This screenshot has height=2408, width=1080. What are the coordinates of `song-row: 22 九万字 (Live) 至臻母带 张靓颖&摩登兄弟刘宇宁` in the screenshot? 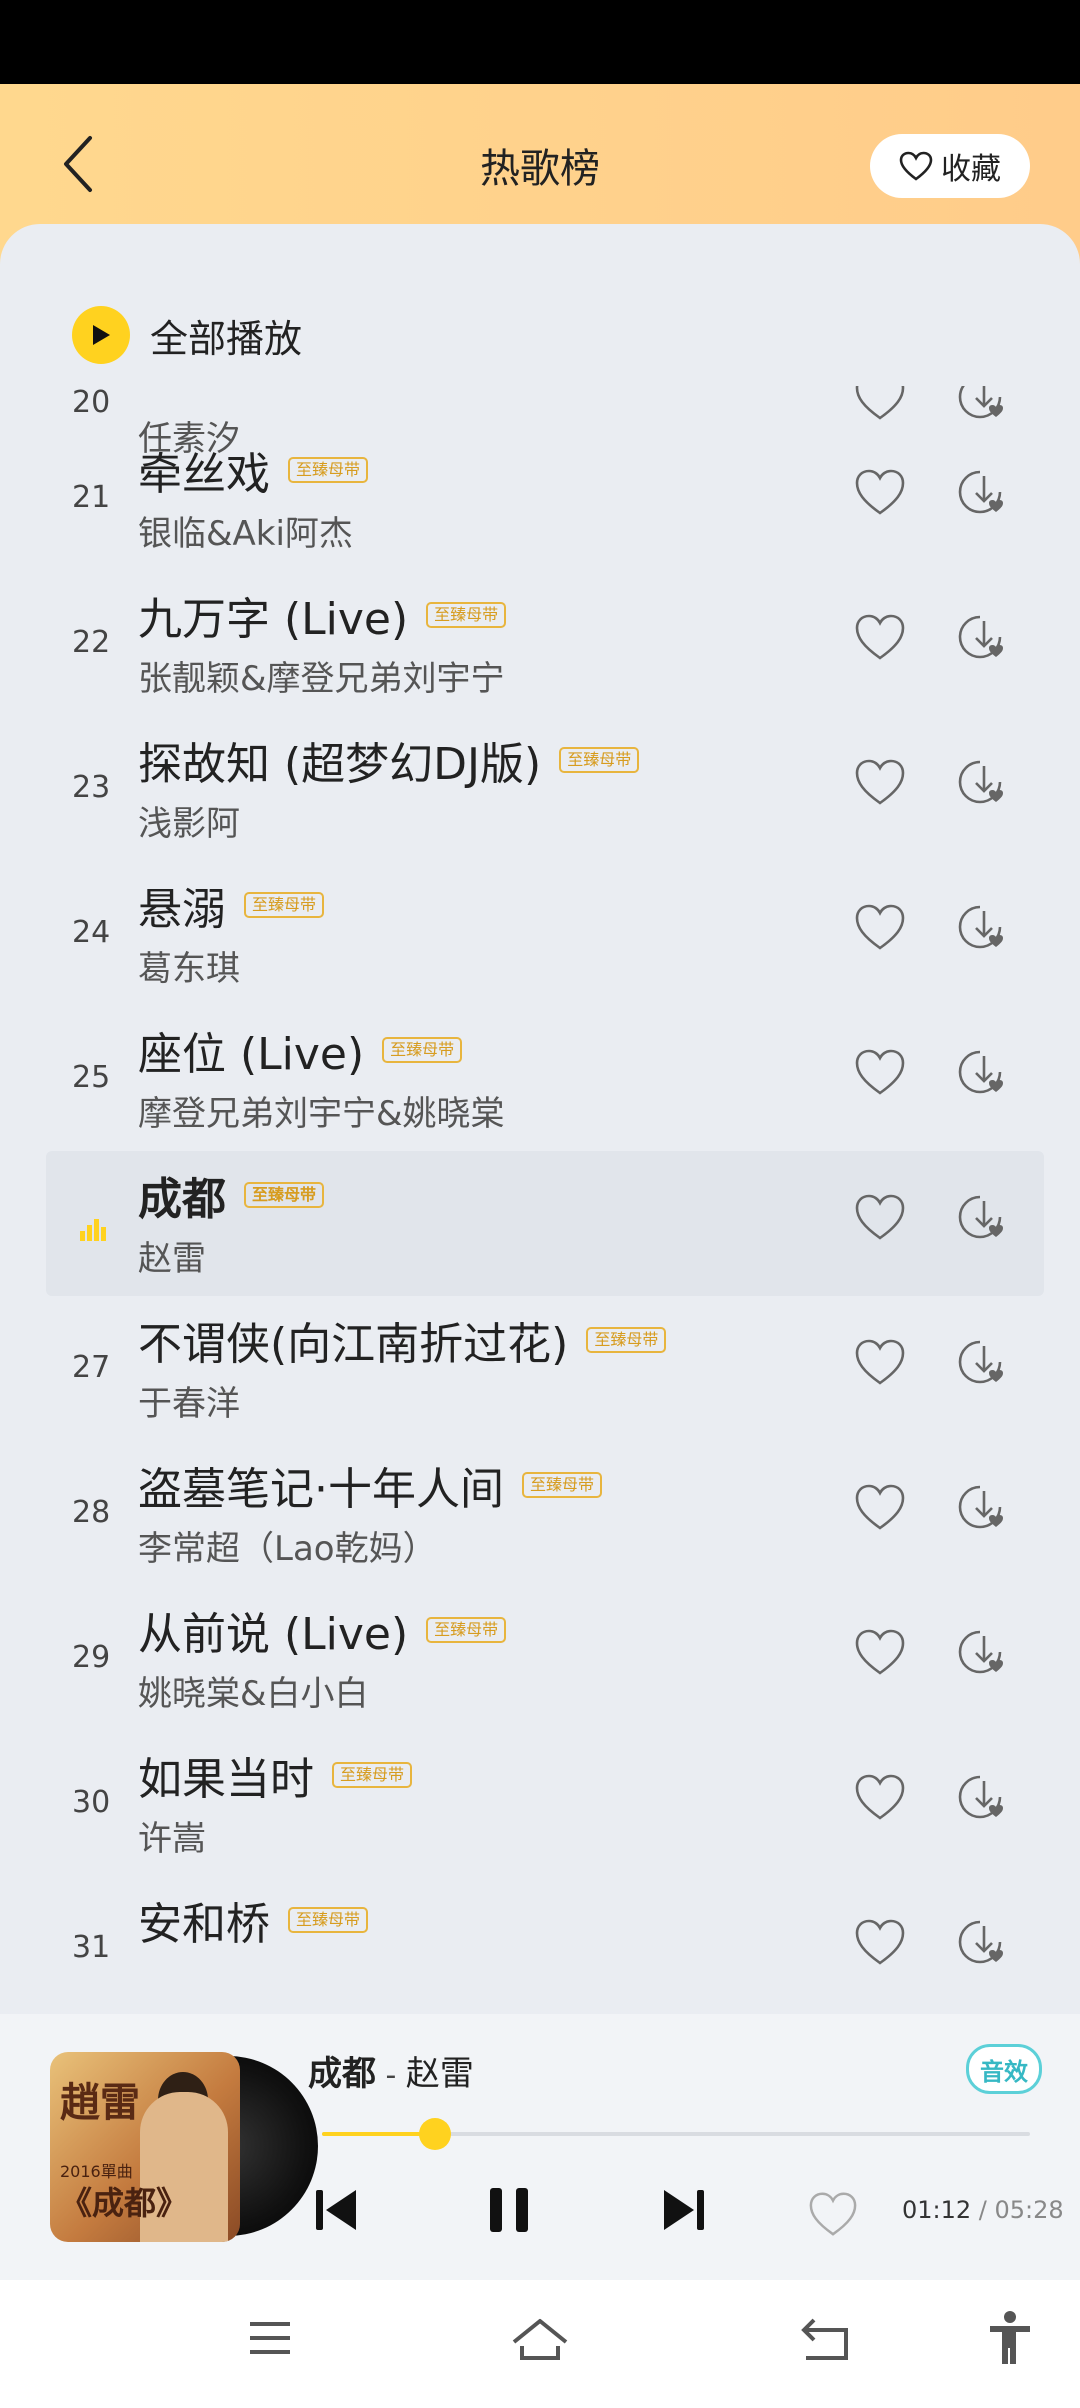 It's located at (540, 643).